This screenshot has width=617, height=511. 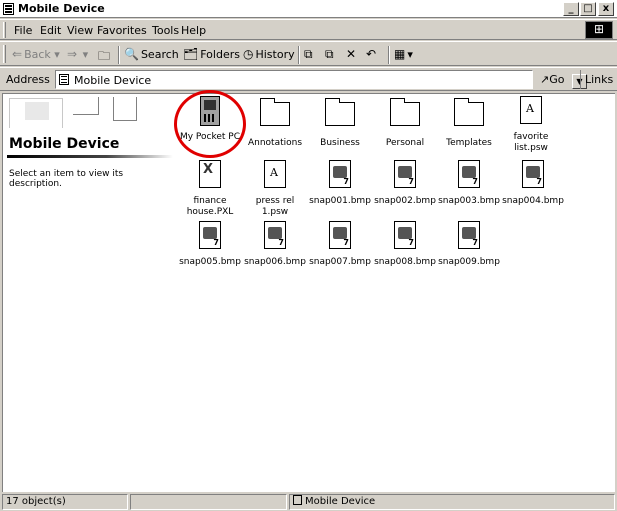 I want to click on item-my-pocket-pc: My Pocket PC, so click(x=210, y=119).